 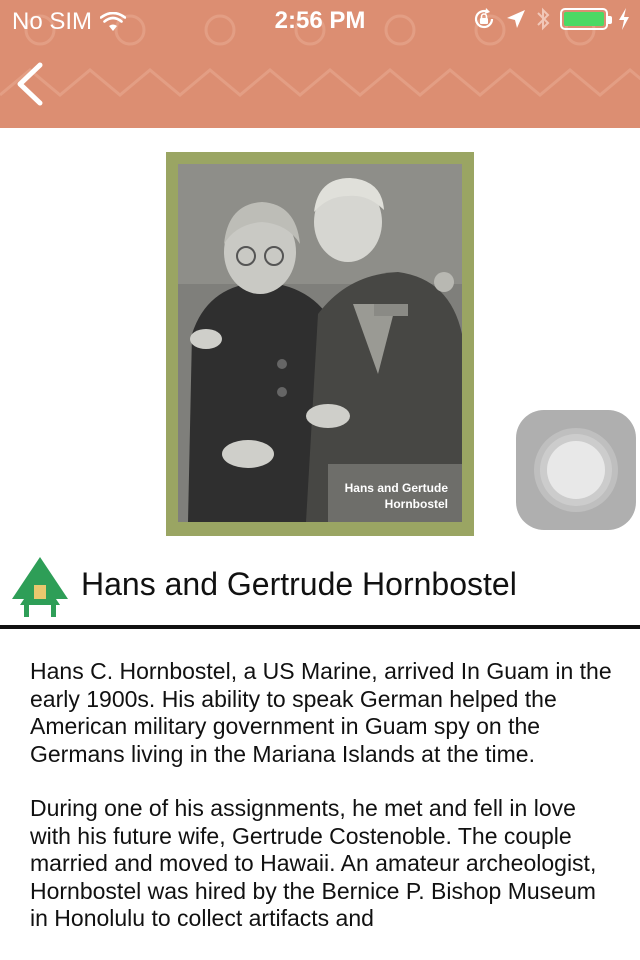 I want to click on hut-icon, so click(x=40, y=587).